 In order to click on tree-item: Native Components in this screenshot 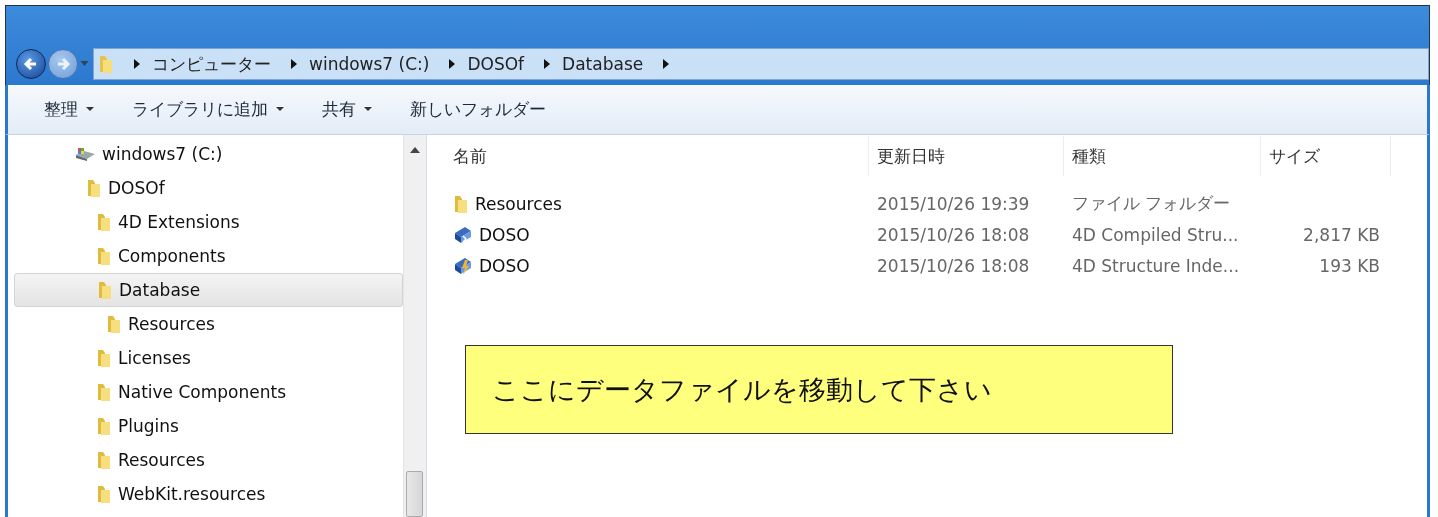, I will do `click(208, 392)`.